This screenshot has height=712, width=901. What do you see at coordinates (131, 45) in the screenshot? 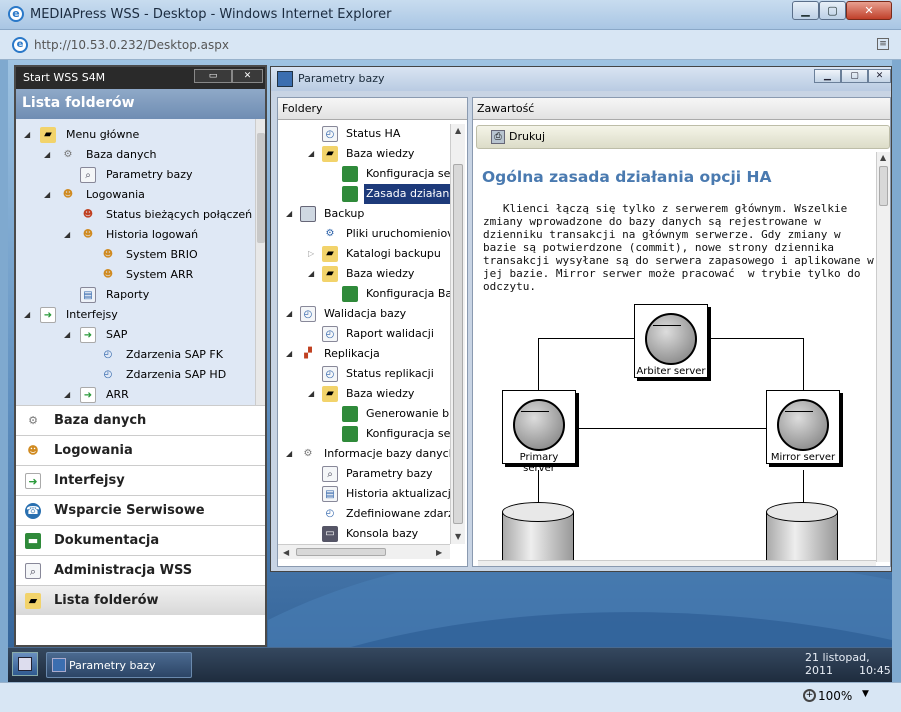
I see `url-field: http://10.53.0.232/Desktop.aspx` at bounding box center [131, 45].